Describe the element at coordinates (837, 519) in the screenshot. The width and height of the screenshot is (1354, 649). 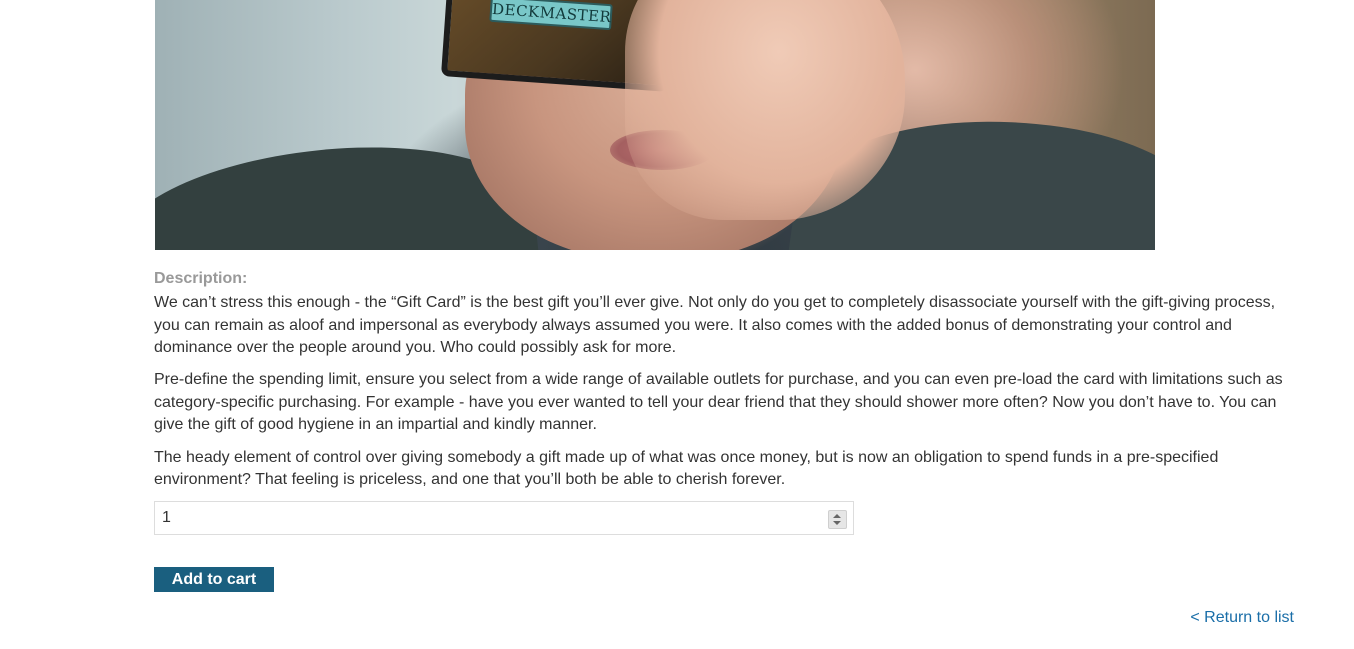
I see `number-spinner-icon` at that location.